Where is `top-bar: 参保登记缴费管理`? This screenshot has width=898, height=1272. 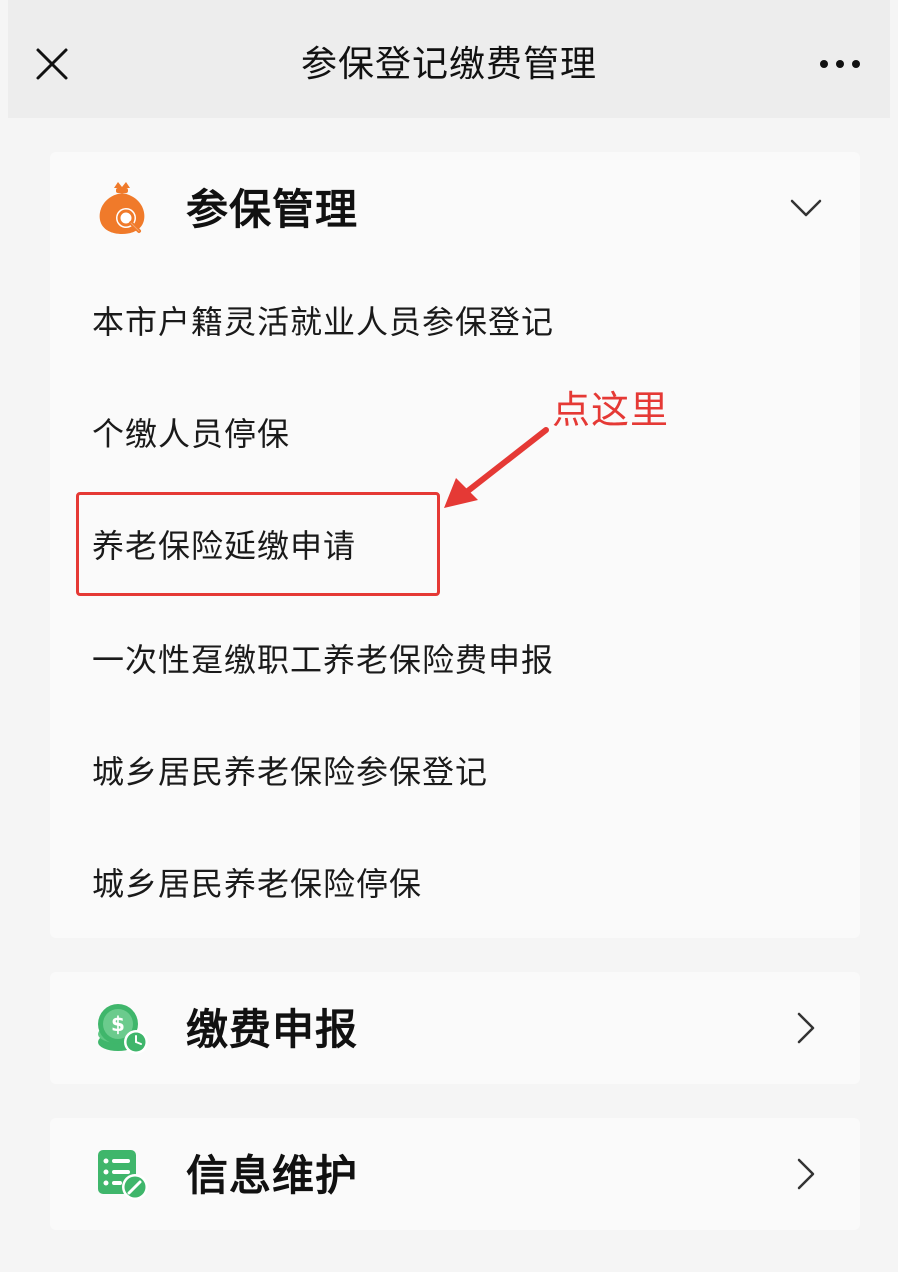 top-bar: 参保登记缴费管理 is located at coordinates (449, 59).